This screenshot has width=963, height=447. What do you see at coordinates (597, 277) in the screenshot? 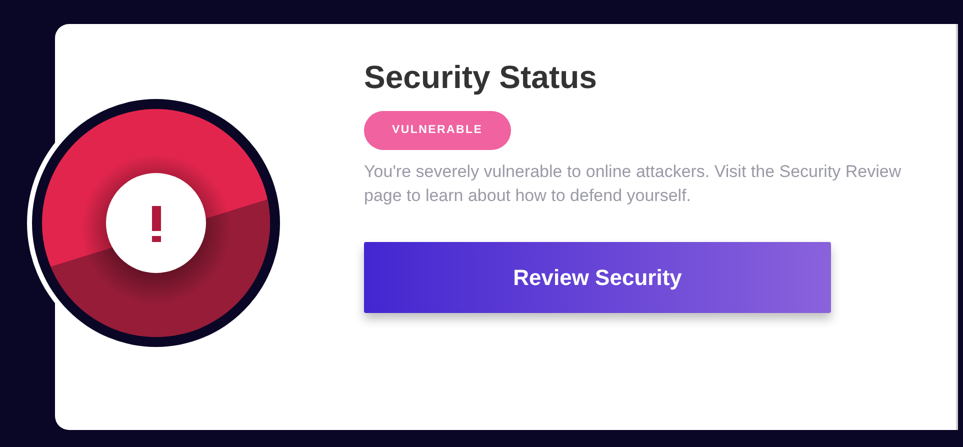
I see `review-security-button: Review Security` at bounding box center [597, 277].